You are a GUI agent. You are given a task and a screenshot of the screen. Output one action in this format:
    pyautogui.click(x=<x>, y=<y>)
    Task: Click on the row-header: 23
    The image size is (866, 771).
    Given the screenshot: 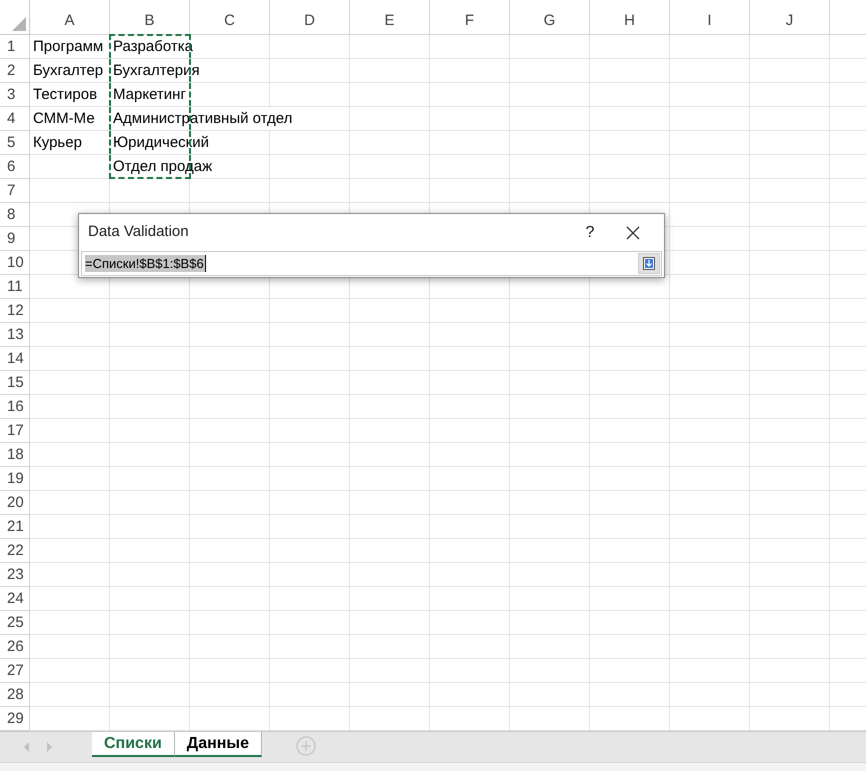 What is the action you would take?
    pyautogui.click(x=15, y=575)
    